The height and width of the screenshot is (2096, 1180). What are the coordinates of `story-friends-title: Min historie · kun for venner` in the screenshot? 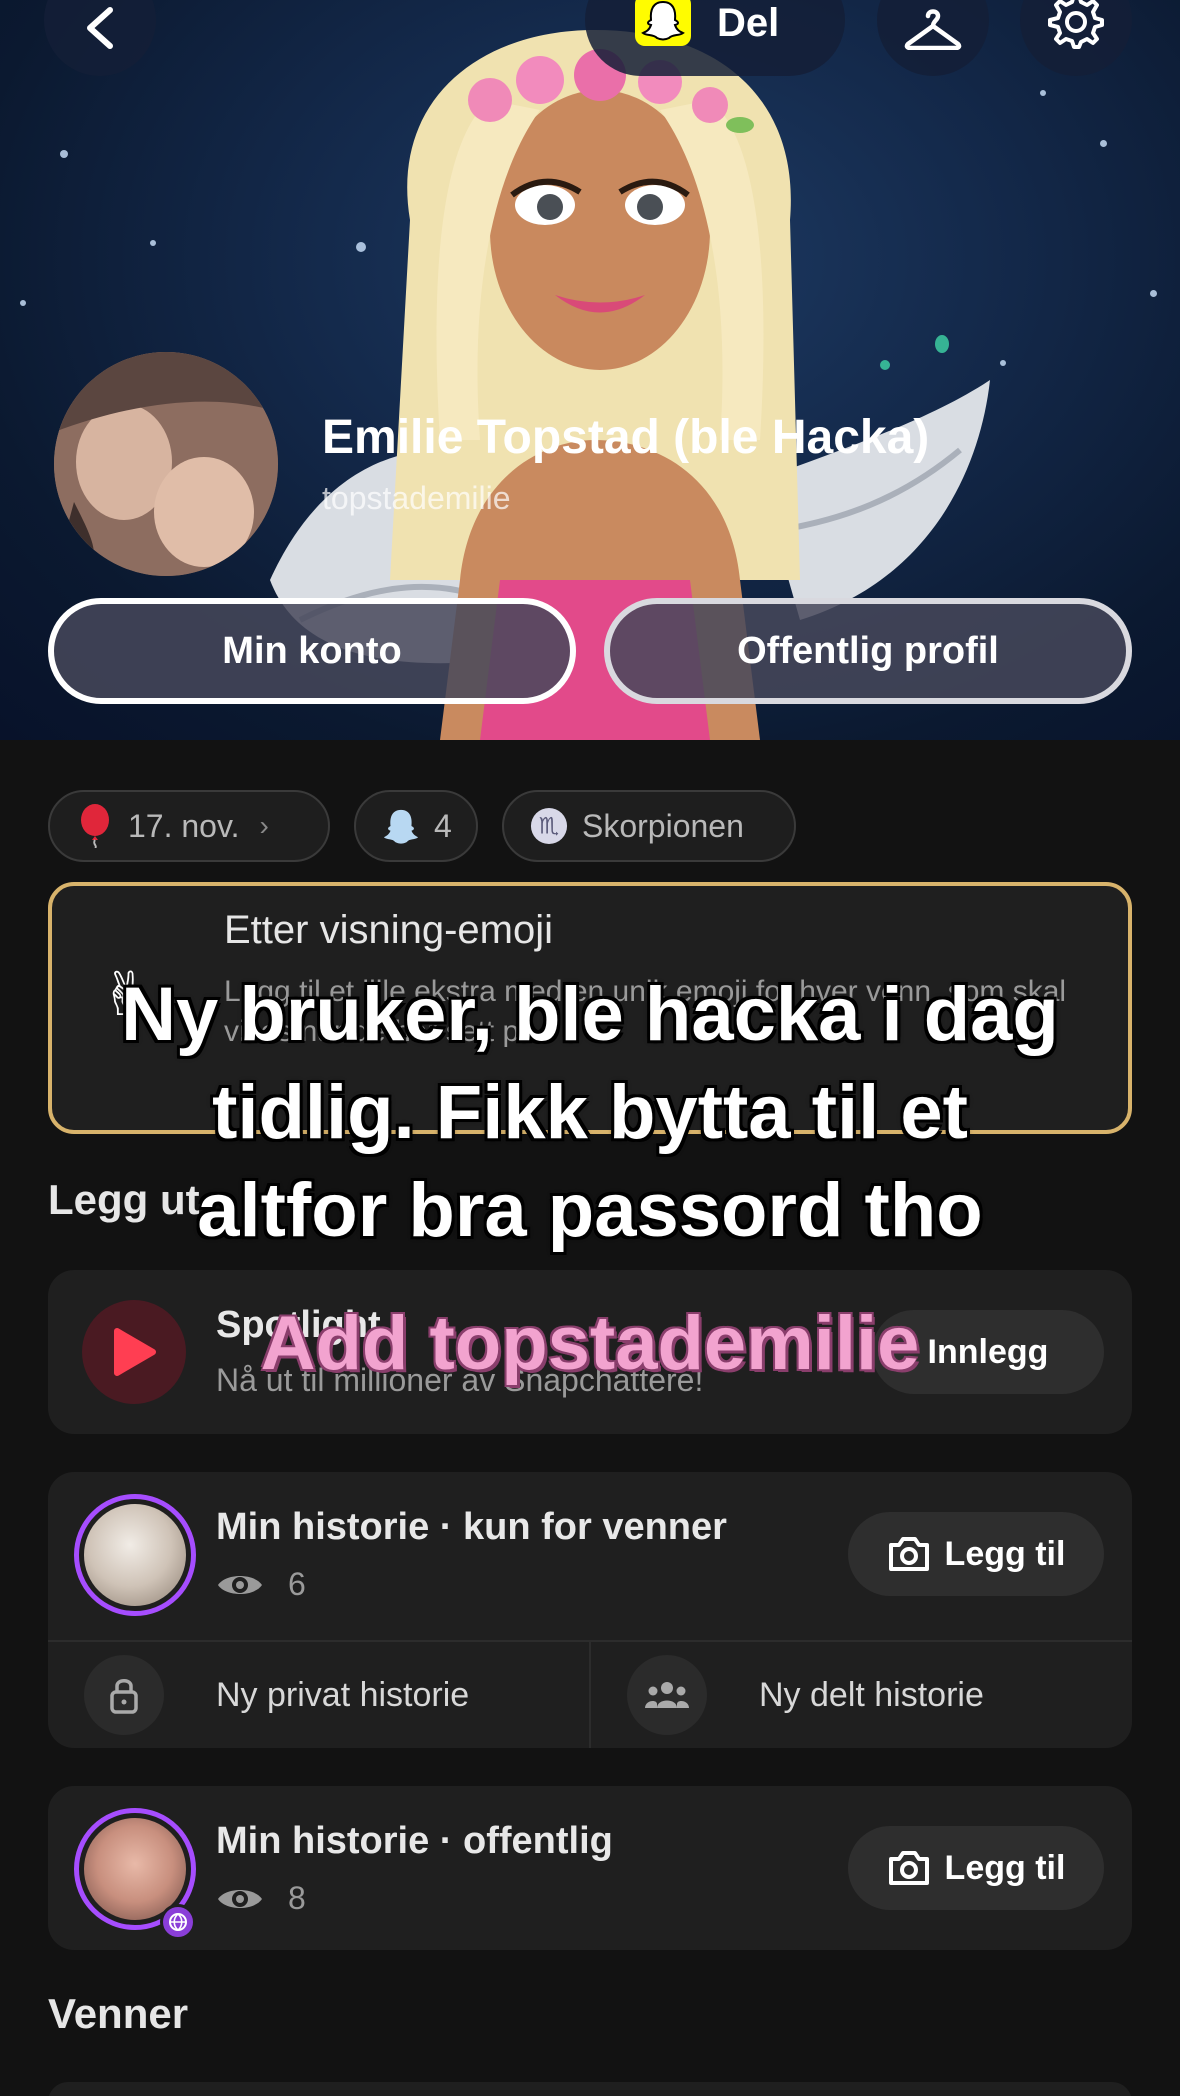 It's located at (471, 1527).